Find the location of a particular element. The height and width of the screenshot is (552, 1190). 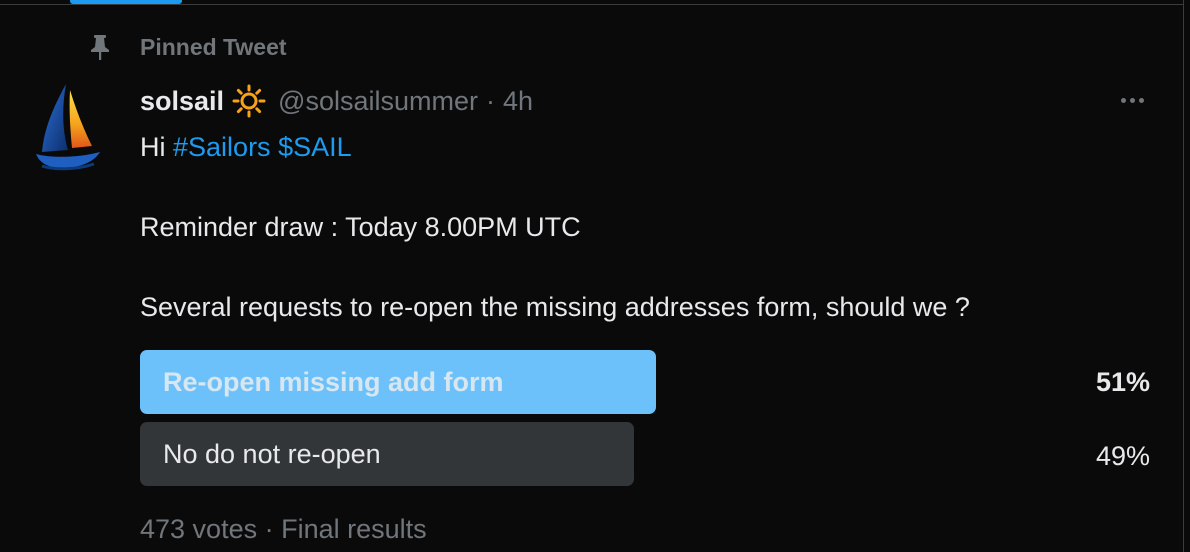

tweet-text-line-1: Hi #Sailors $SAIL is located at coordinates (246, 147).